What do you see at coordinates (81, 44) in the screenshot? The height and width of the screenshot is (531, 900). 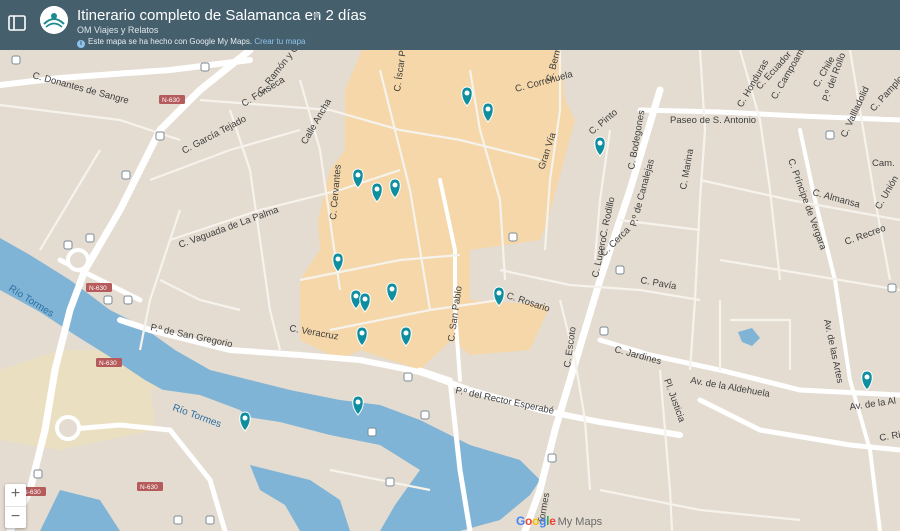 I see `info-icon: i` at bounding box center [81, 44].